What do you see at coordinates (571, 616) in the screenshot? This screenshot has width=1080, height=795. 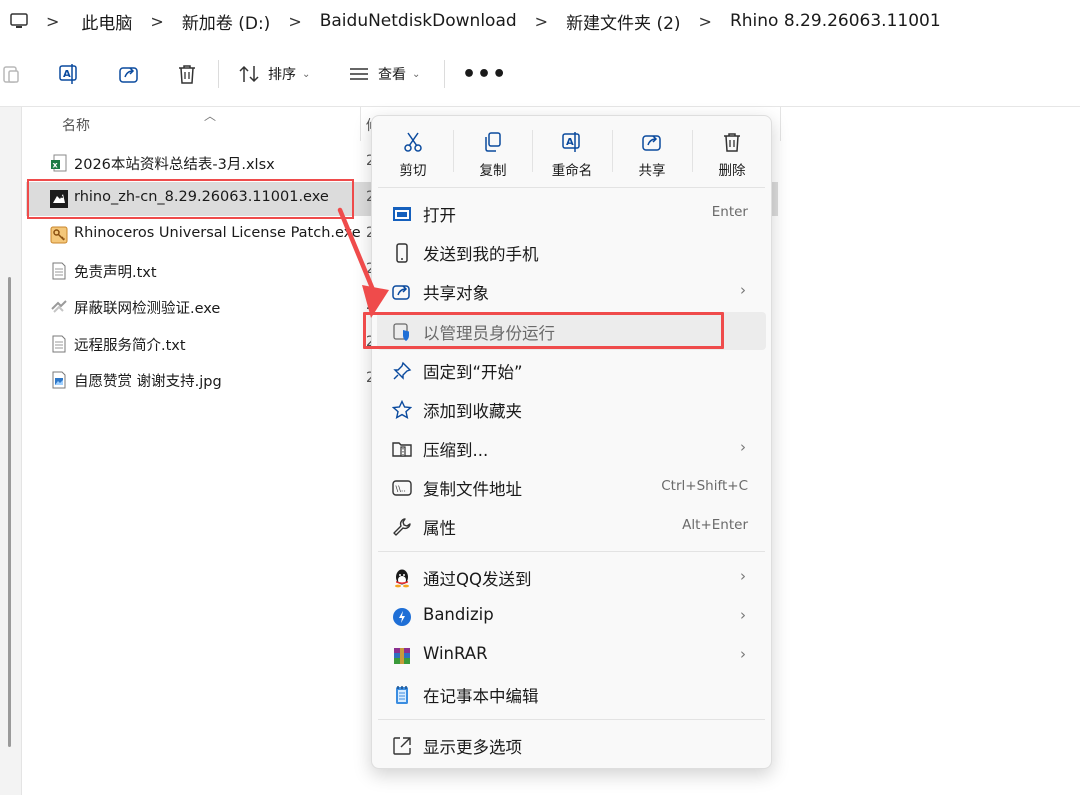 I see `menu-item-bandizip: Bandizip ›` at bounding box center [571, 616].